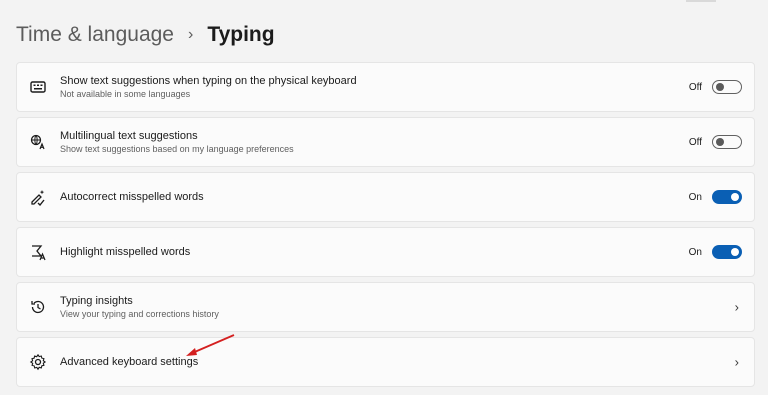 This screenshot has height=395, width=768. Describe the element at coordinates (95, 35) in the screenshot. I see `breadcrumb-parent: Time & language` at that location.